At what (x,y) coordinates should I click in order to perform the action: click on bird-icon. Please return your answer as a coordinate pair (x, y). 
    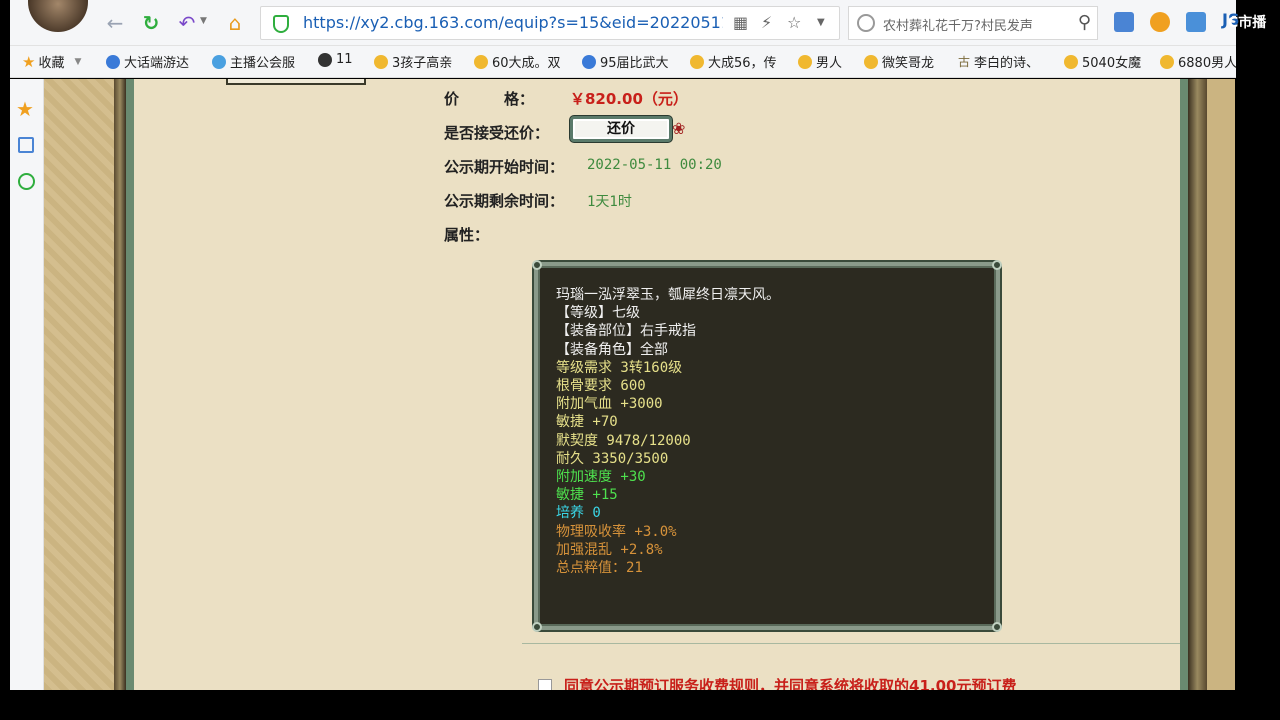
    Looking at the image, I should click on (219, 61).